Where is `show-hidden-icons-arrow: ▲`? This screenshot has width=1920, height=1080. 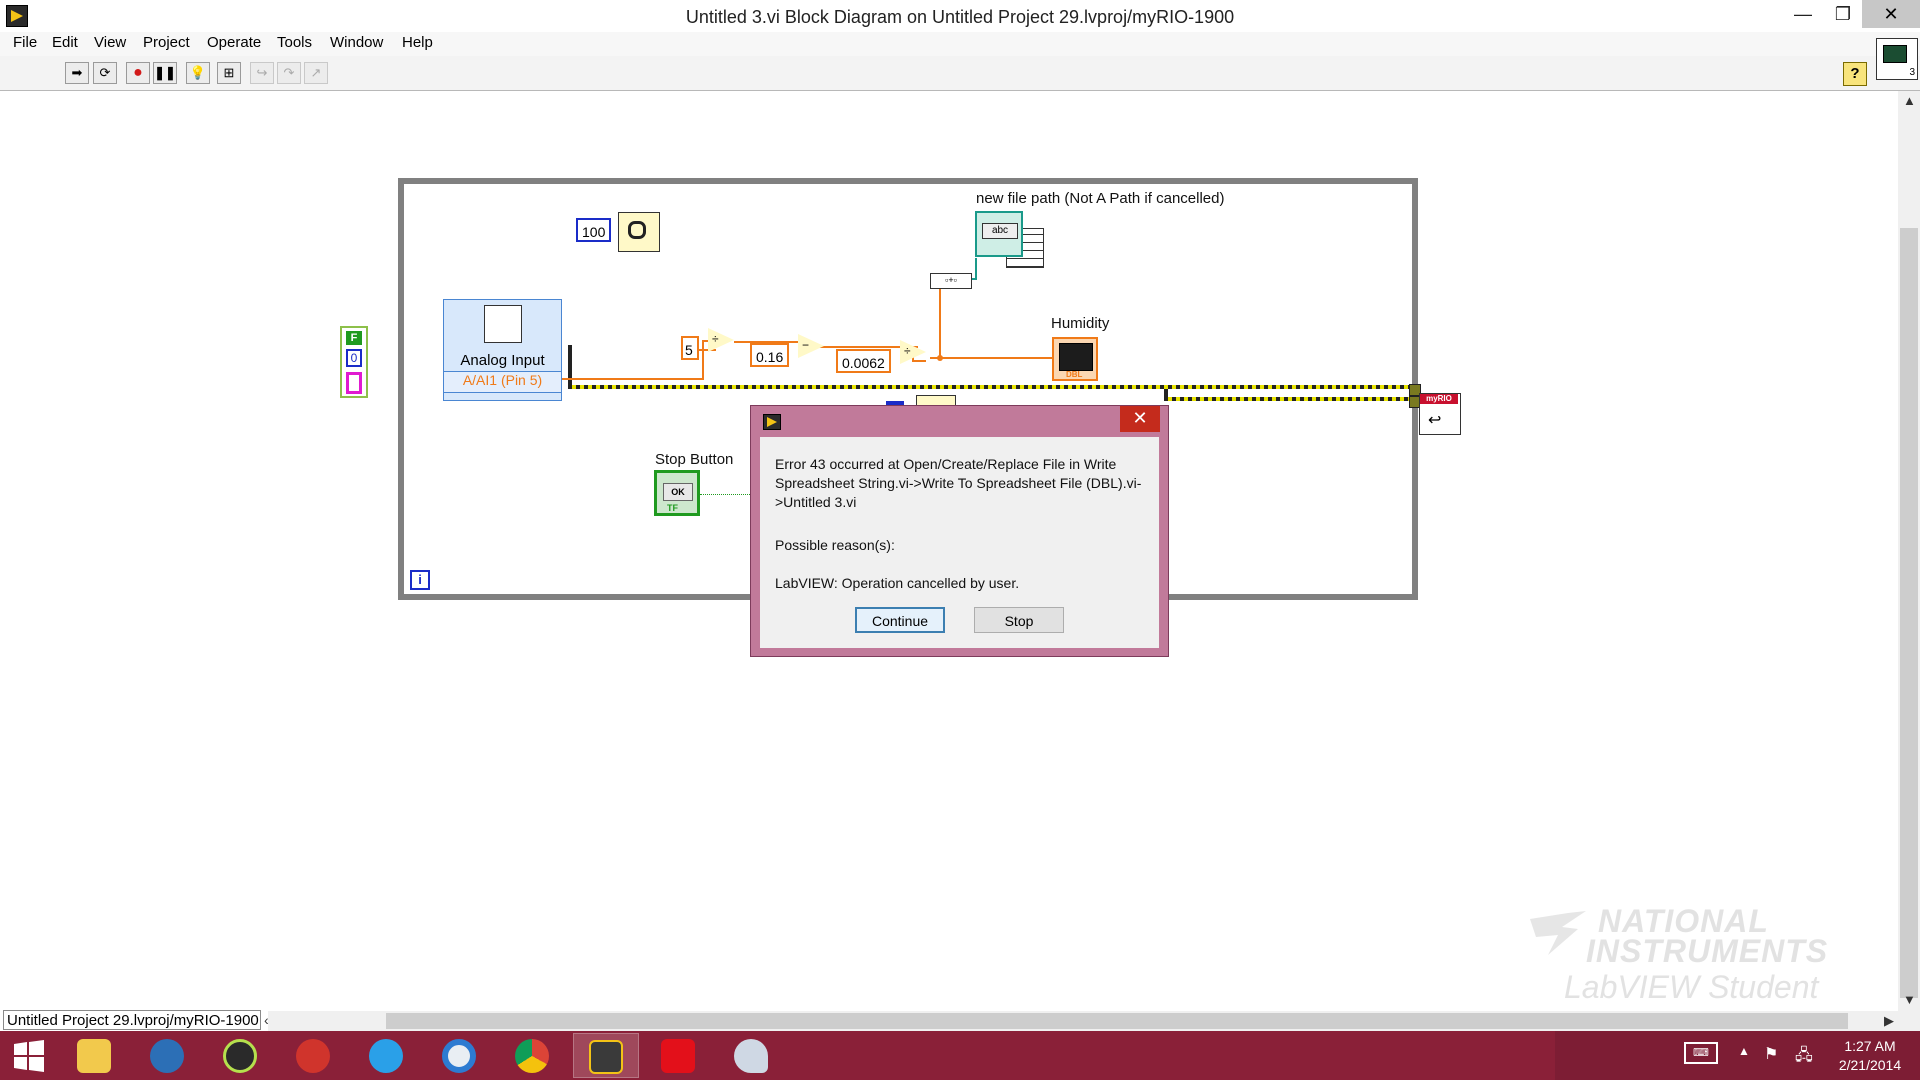 show-hidden-icons-arrow: ▲ is located at coordinates (1744, 1051).